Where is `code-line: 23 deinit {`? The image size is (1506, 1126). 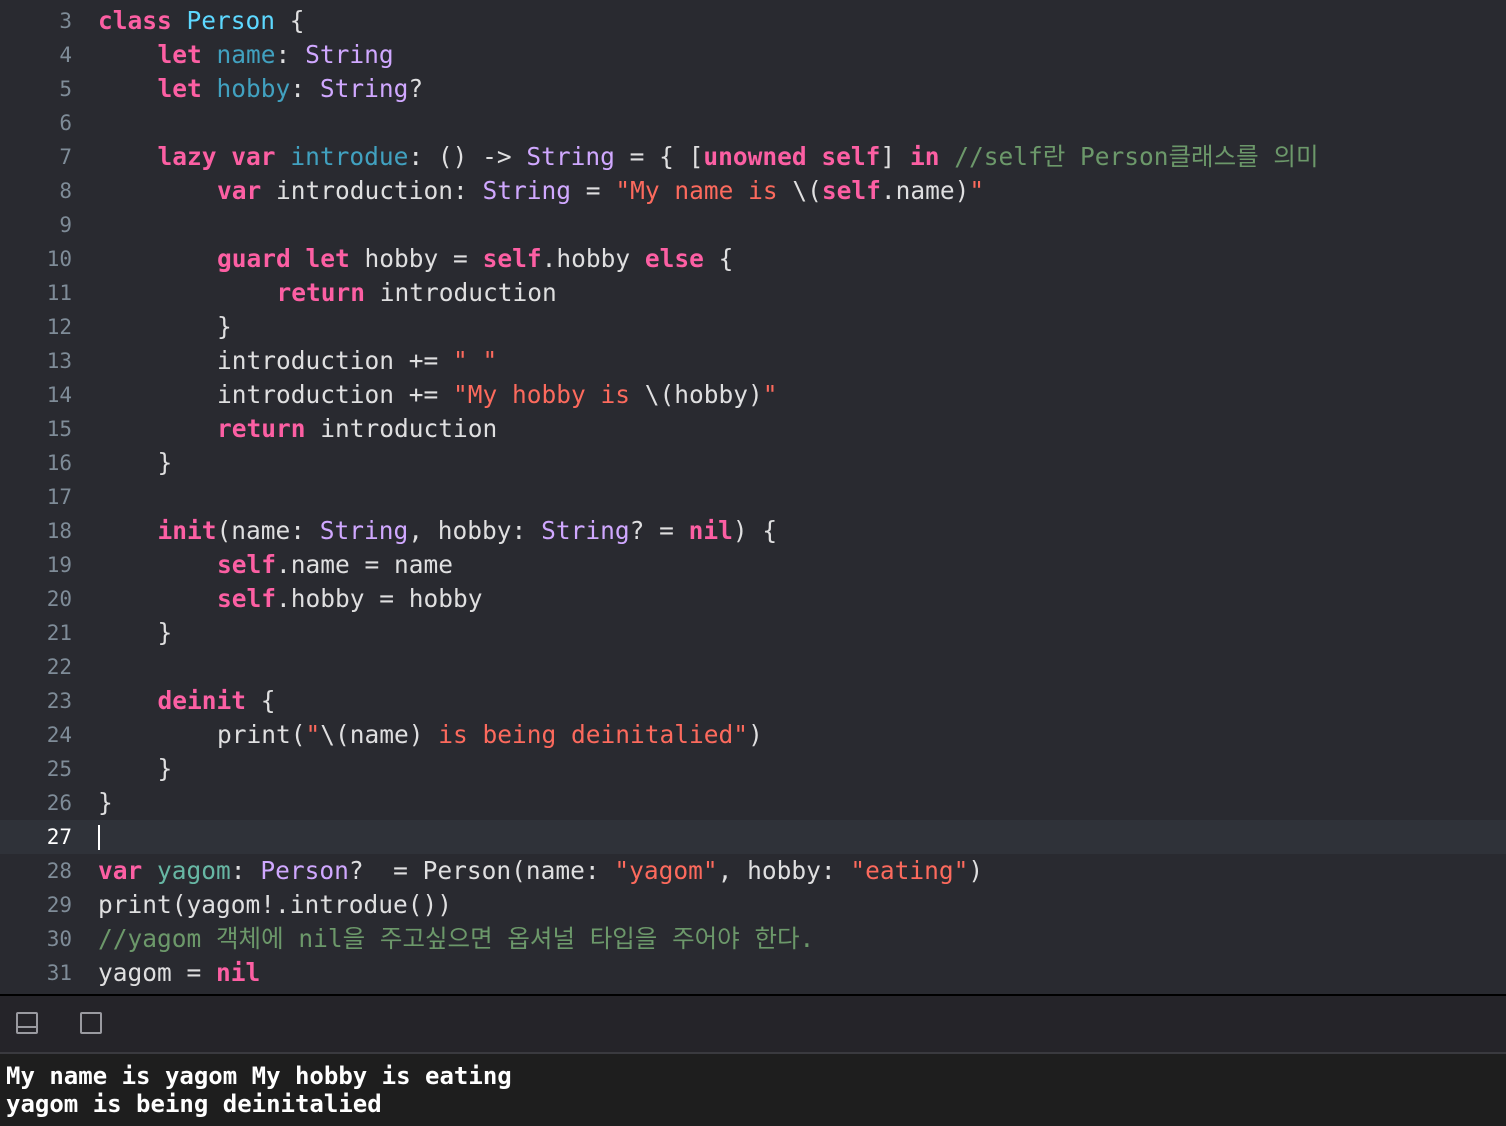 code-line: 23 deinit { is located at coordinates (753, 701).